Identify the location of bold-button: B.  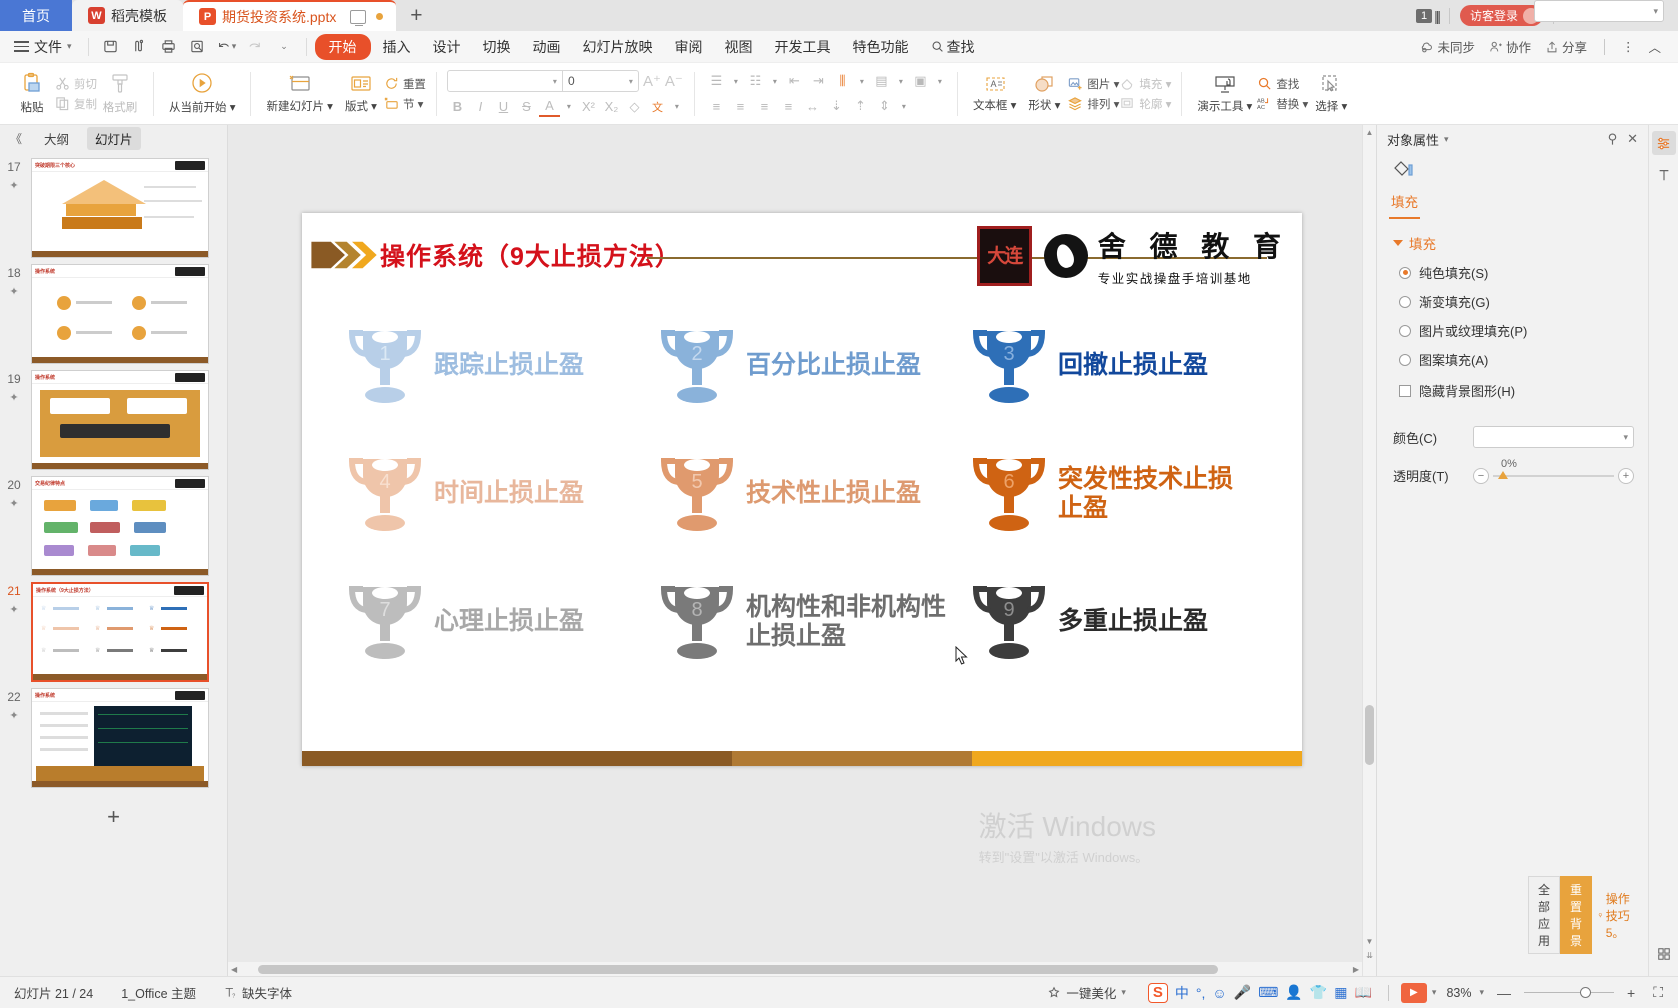
(457, 106).